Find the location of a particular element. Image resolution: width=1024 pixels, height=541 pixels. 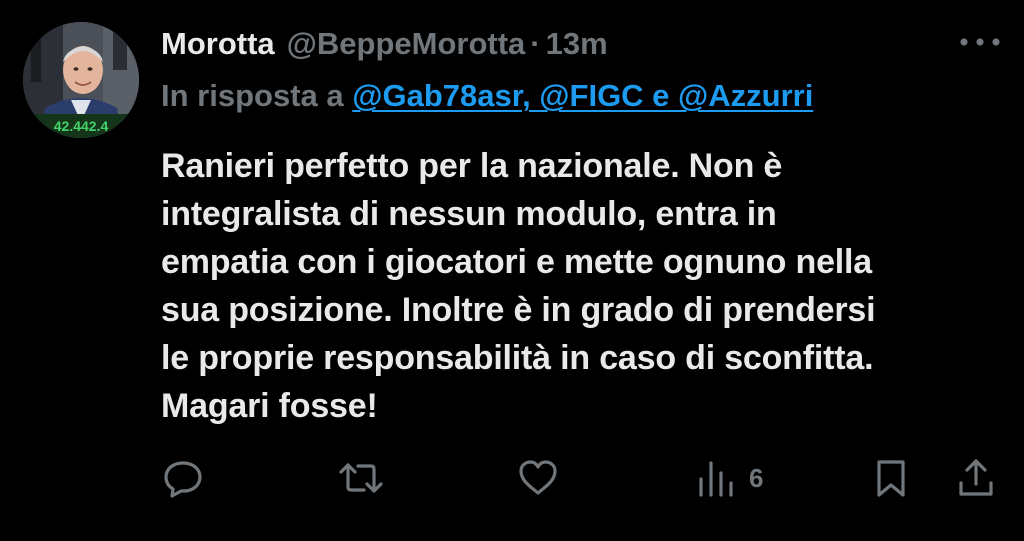

more-button is located at coordinates (980, 42).